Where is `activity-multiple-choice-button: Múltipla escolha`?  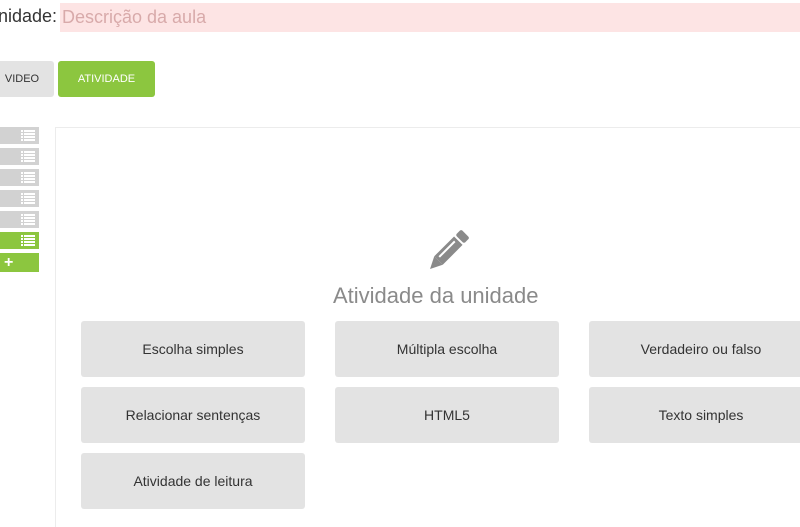 activity-multiple-choice-button: Múltipla escolha is located at coordinates (447, 349).